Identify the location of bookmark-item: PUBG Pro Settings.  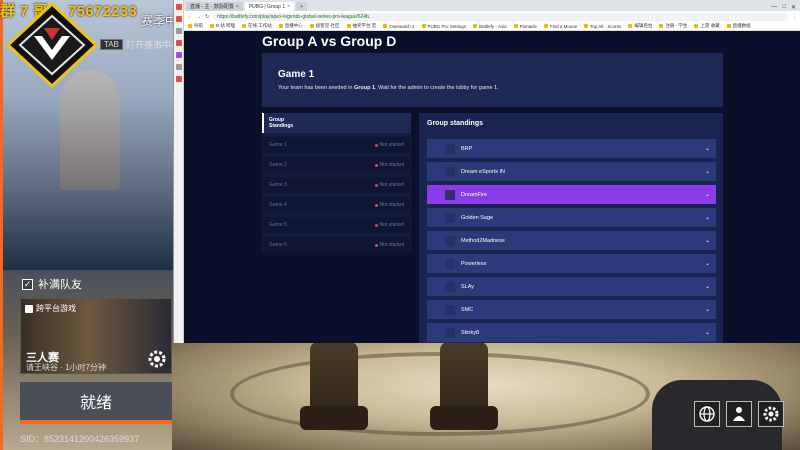
(443, 26).